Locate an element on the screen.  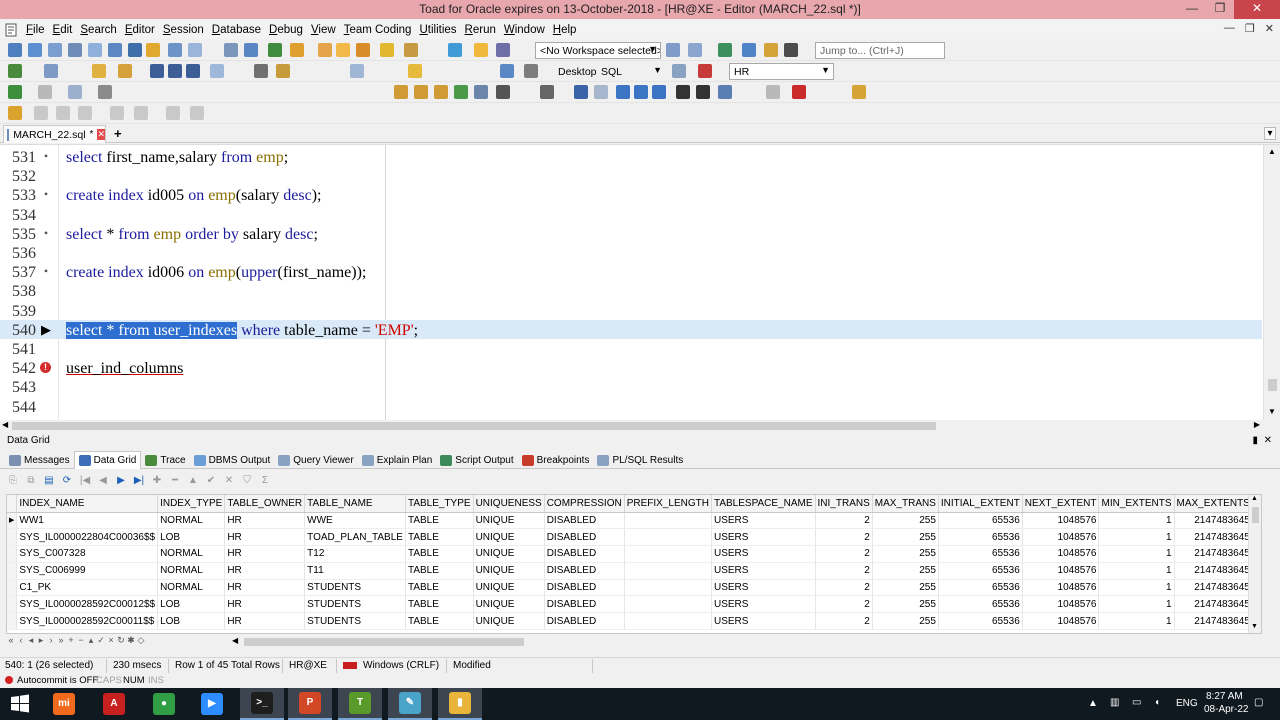
menu-window: Window is located at coordinates (524, 30).